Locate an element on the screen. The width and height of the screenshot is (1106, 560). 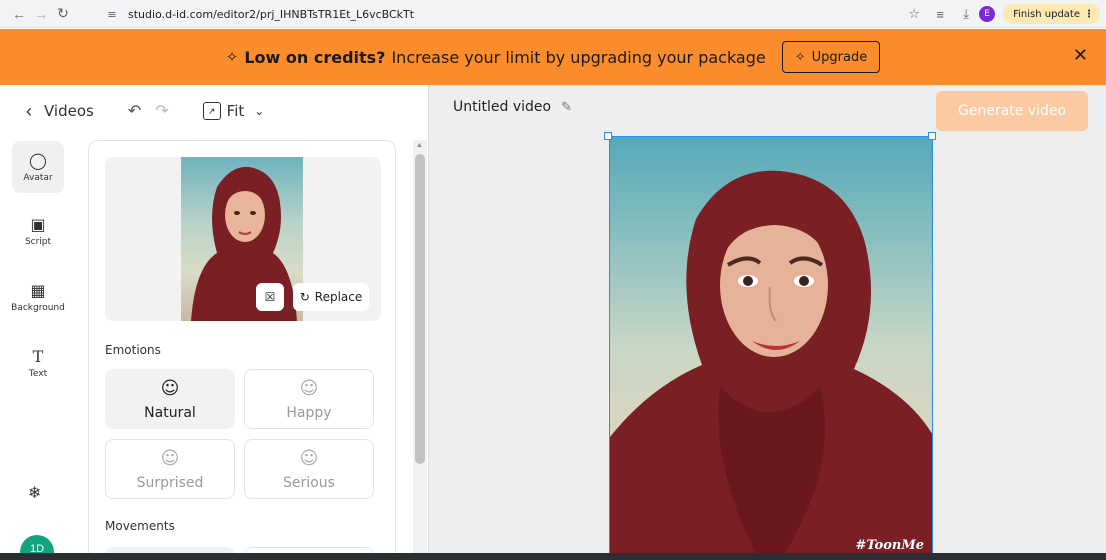
emotion-serious: ☺ Serious is located at coordinates (309, 469).